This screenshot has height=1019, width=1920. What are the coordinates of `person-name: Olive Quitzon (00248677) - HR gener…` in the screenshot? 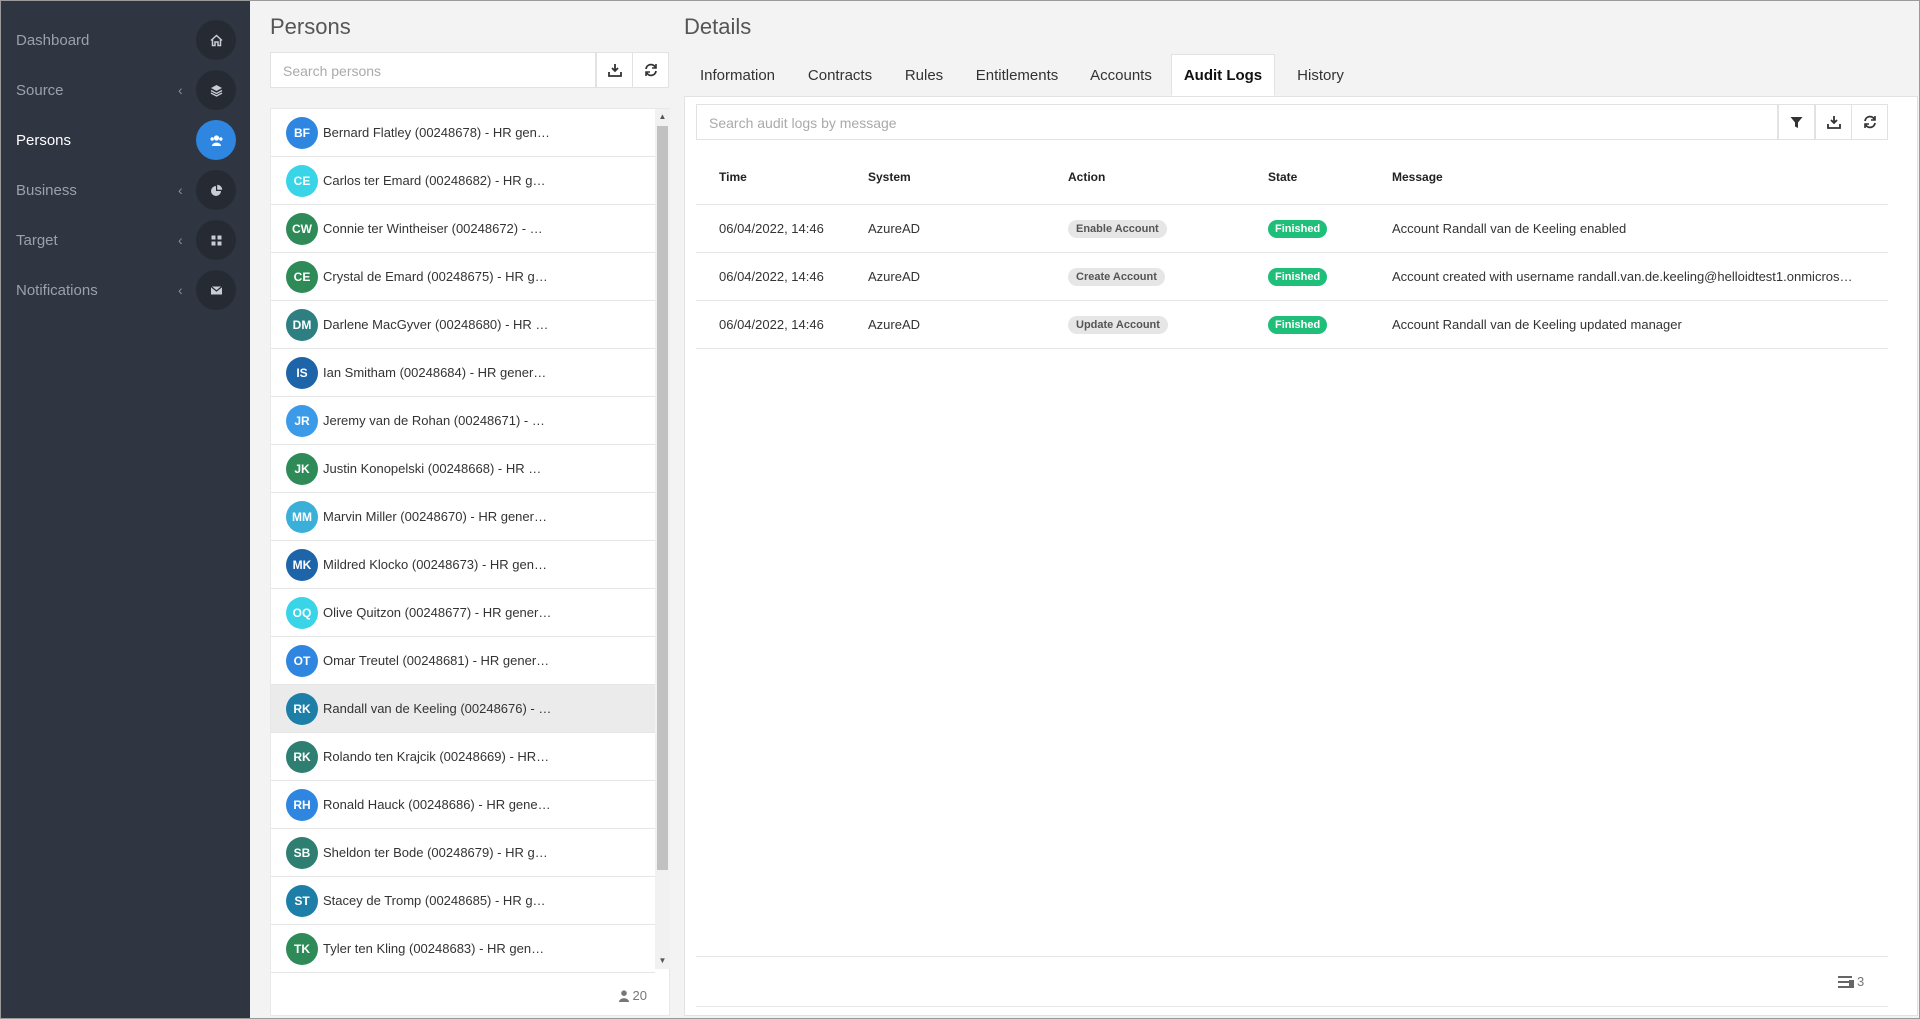 It's located at (437, 612).